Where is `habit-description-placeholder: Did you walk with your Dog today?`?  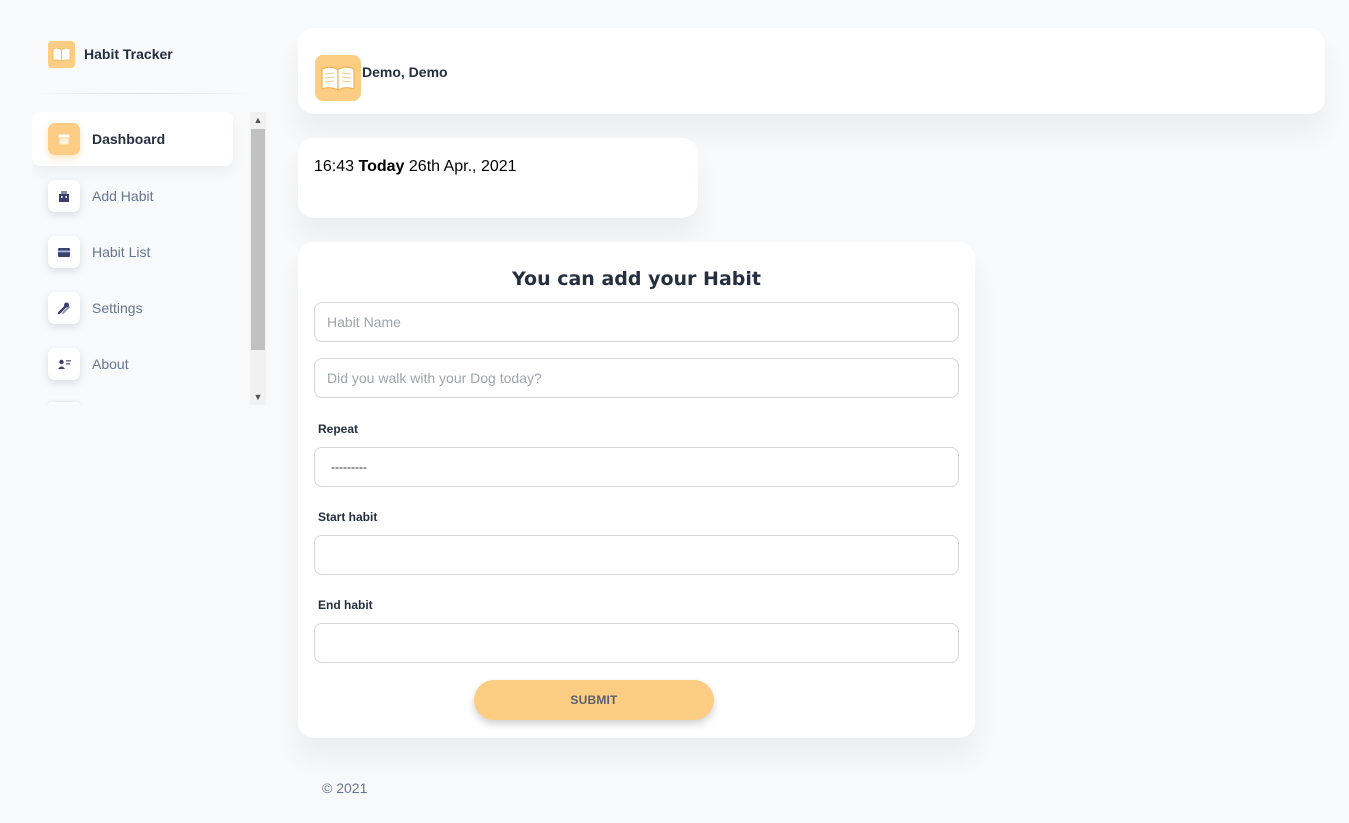
habit-description-placeholder: Did you walk with your Dog today? is located at coordinates (434, 378).